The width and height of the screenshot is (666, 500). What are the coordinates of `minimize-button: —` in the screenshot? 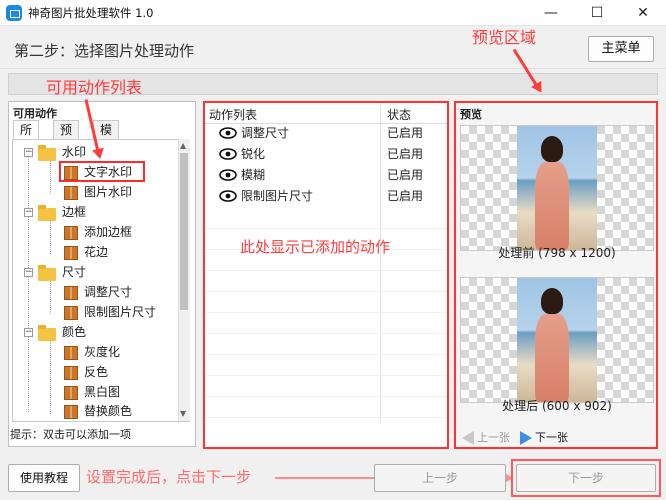 It's located at (551, 13).